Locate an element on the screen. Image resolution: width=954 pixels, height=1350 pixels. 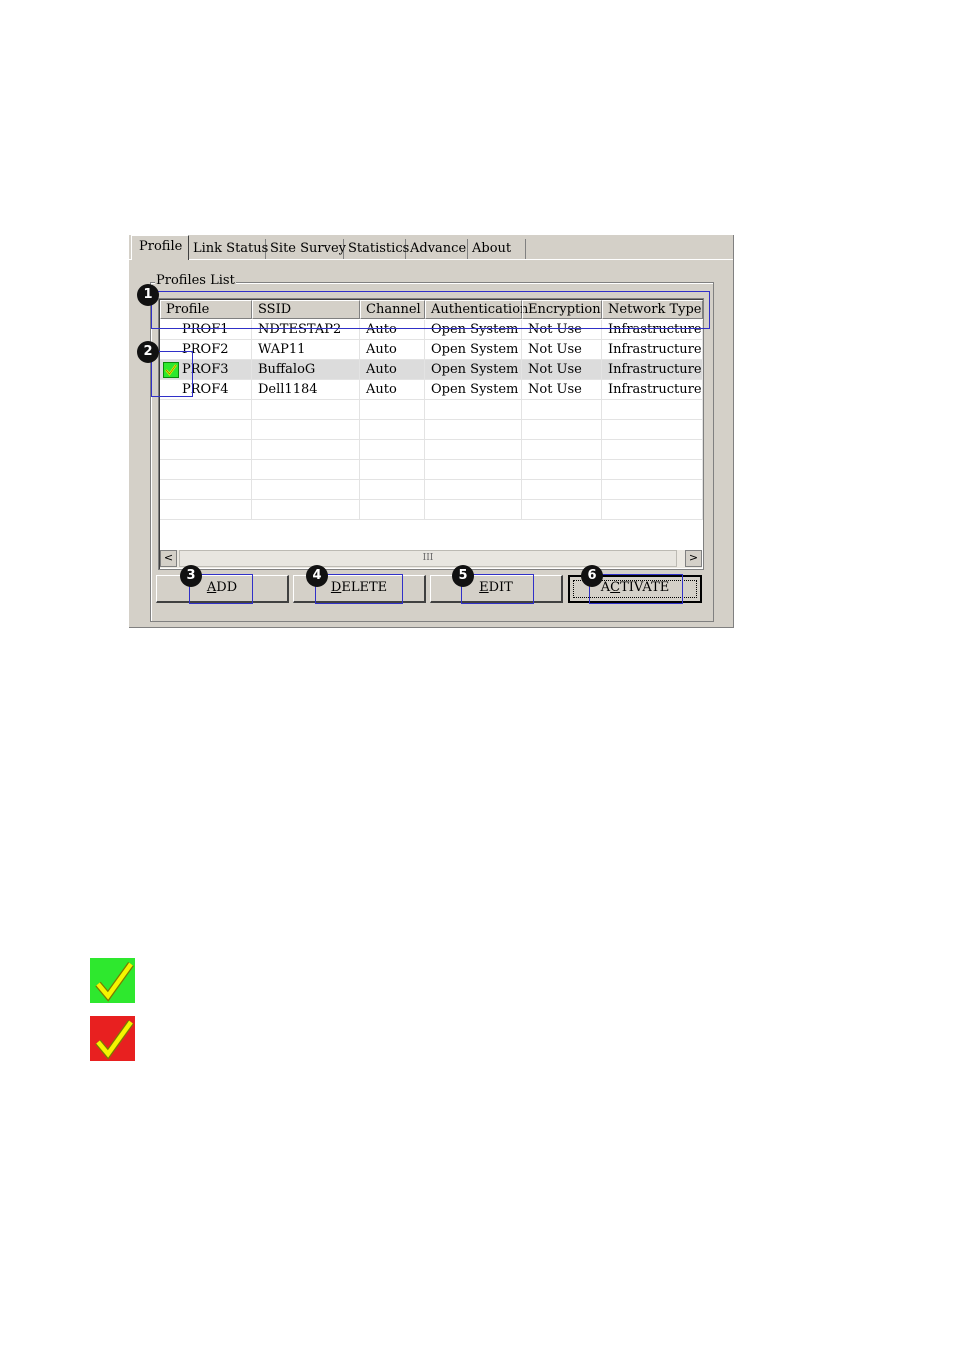
column-header-ssid: SSID is located at coordinates (306, 309).